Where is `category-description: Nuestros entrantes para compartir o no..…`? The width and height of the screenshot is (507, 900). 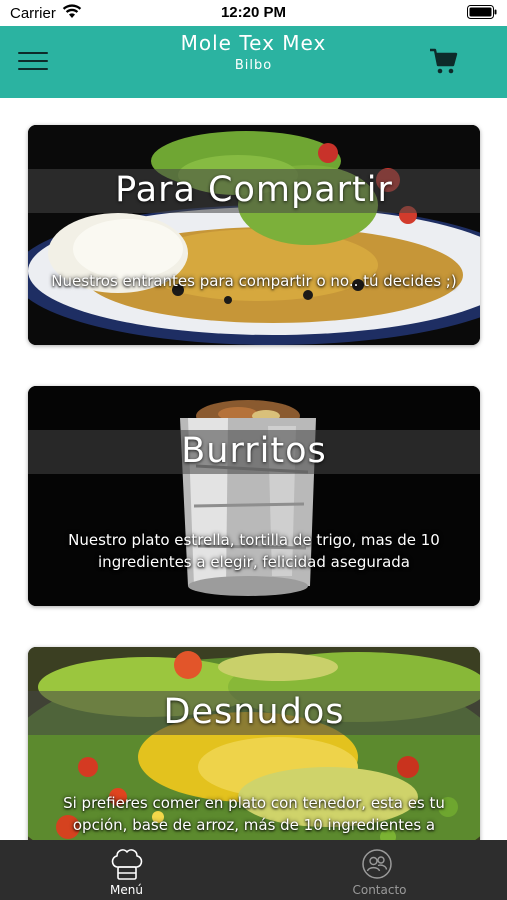
category-description: Nuestros entrantes para compartir o no..… is located at coordinates (254, 281).